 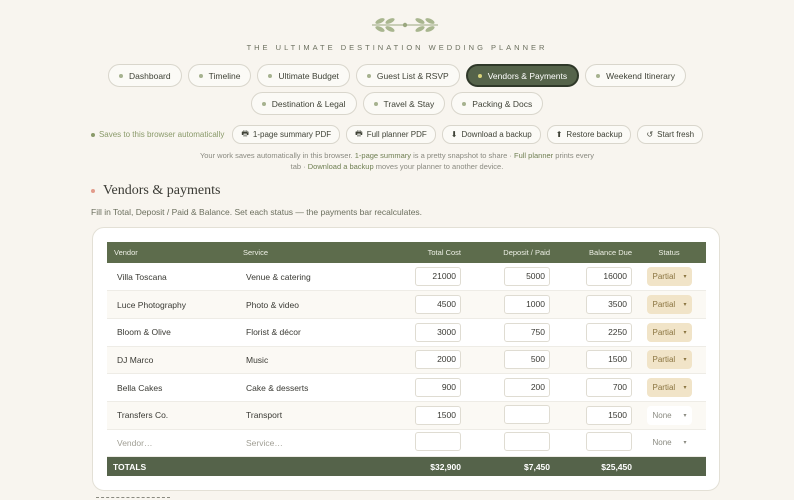 I want to click on total-cost-input: 21000, so click(x=438, y=277).